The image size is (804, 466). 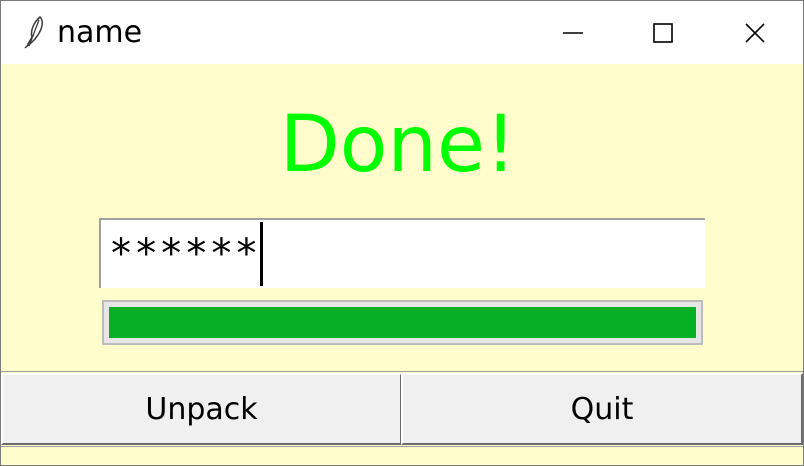 What do you see at coordinates (34, 32) in the screenshot?
I see `feather-icon` at bounding box center [34, 32].